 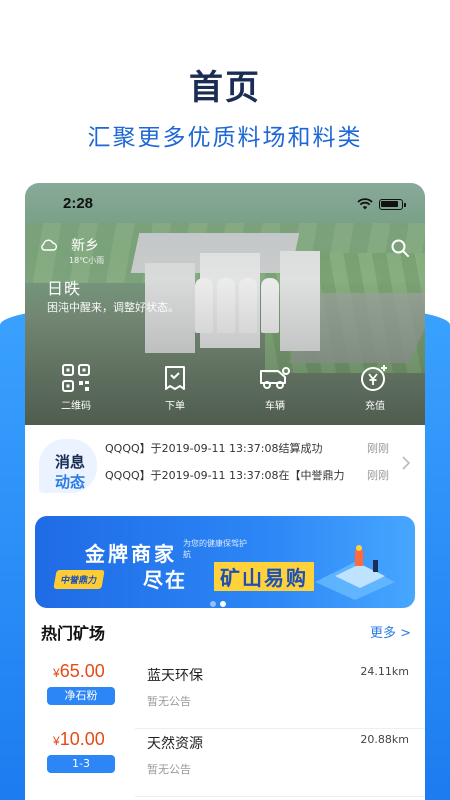 I want to click on quick-action-label: 充值, so click(x=375, y=406).